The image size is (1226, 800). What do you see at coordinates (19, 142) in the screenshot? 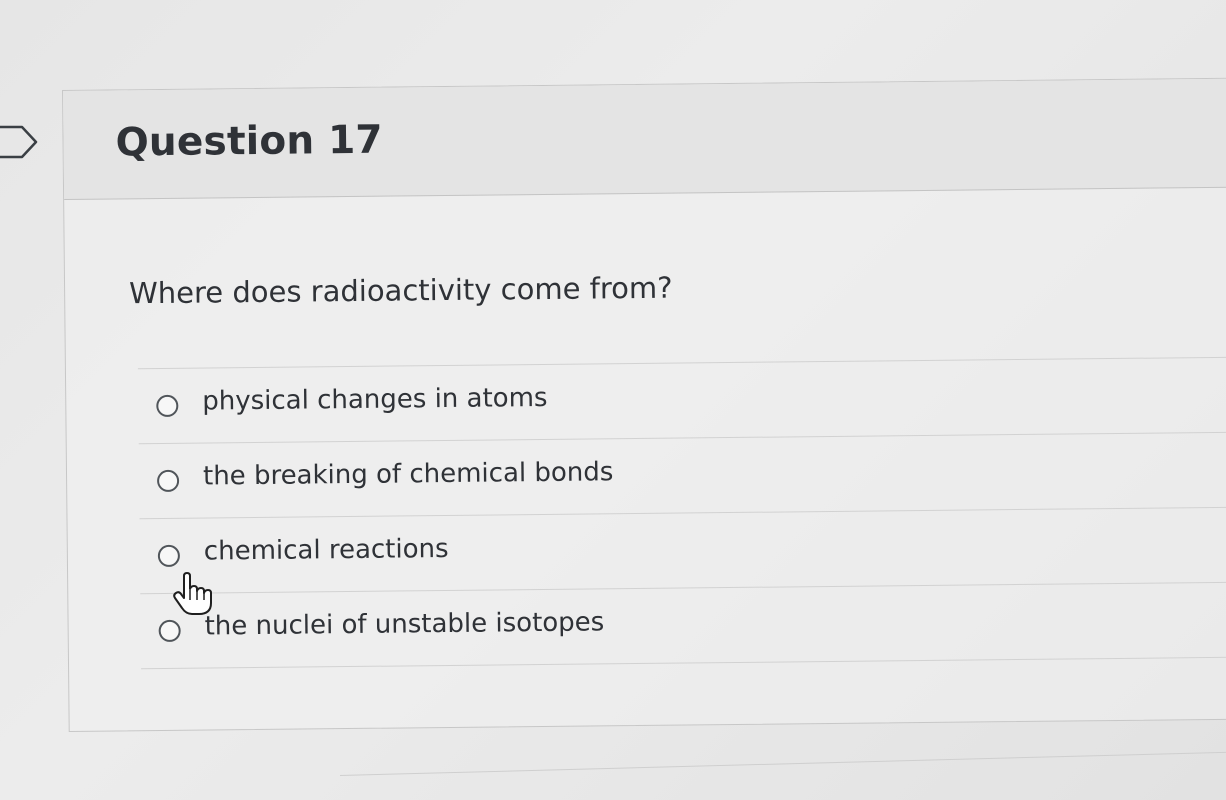
I see `flag-question-icon` at bounding box center [19, 142].